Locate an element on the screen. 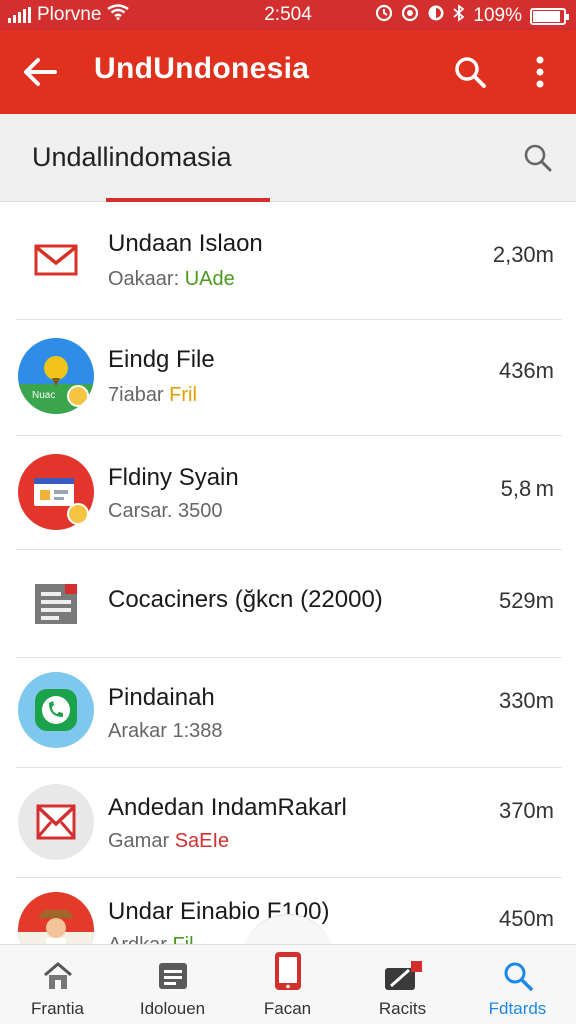 Image resolution: width=576 pixels, height=1024 pixels. item-subtitle: Oakaar: UAde is located at coordinates (171, 279).